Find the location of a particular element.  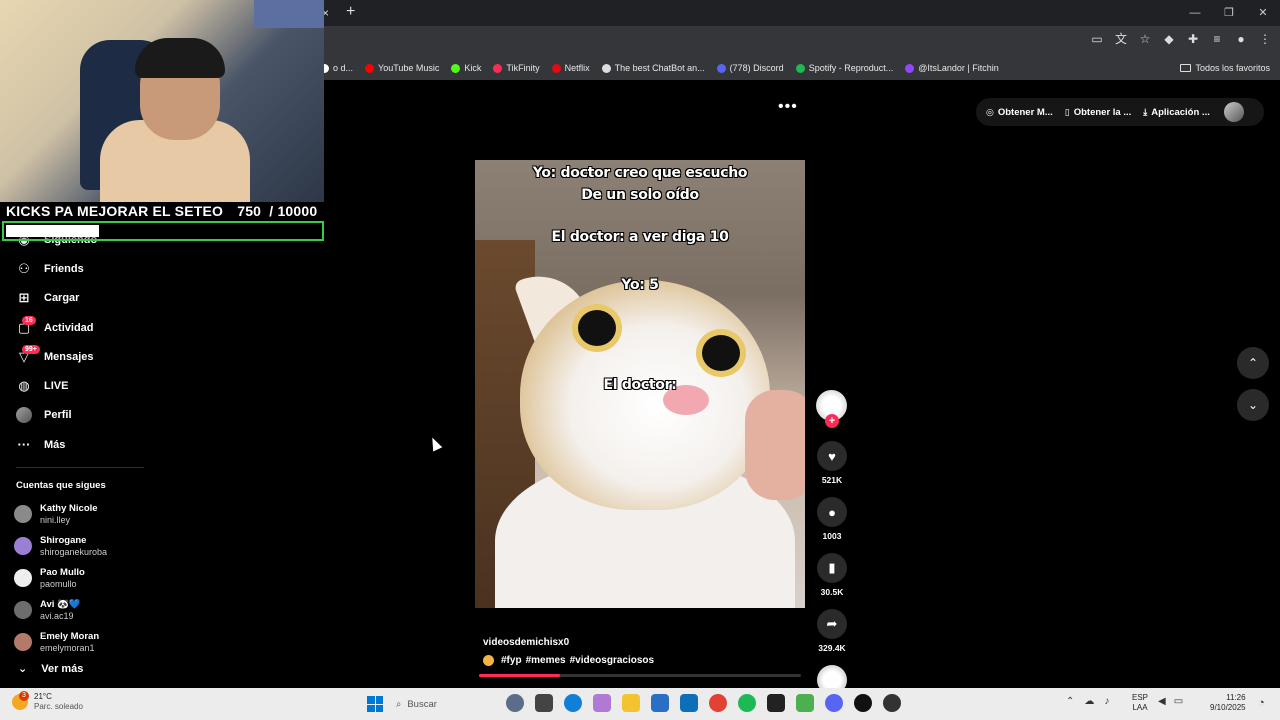

bookmark-item: Kick is located at coordinates (466, 68).